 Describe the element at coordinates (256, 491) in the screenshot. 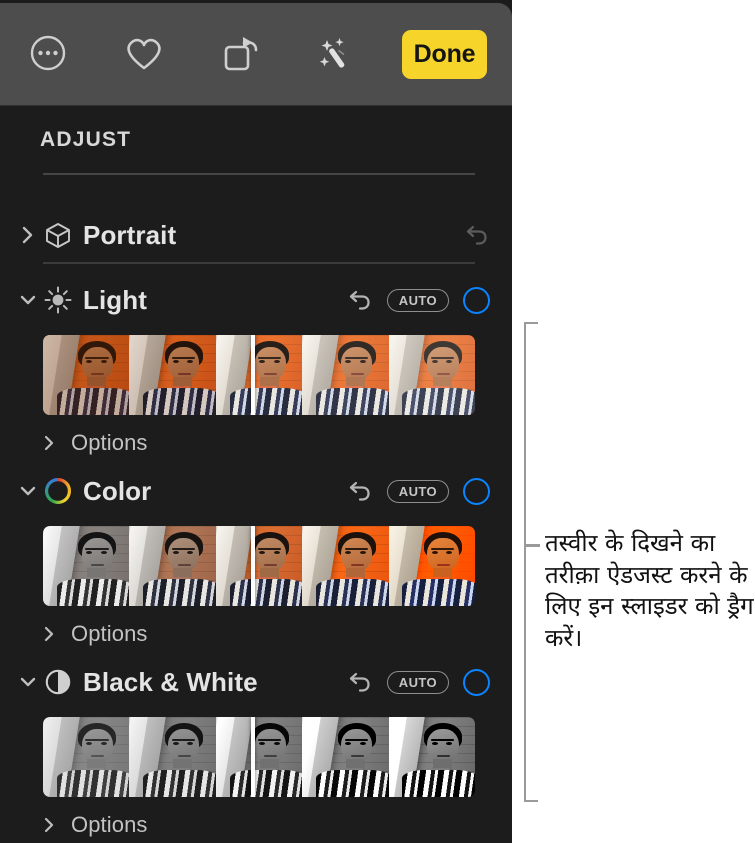

I see `adjust-row-color: Color AUTO` at that location.